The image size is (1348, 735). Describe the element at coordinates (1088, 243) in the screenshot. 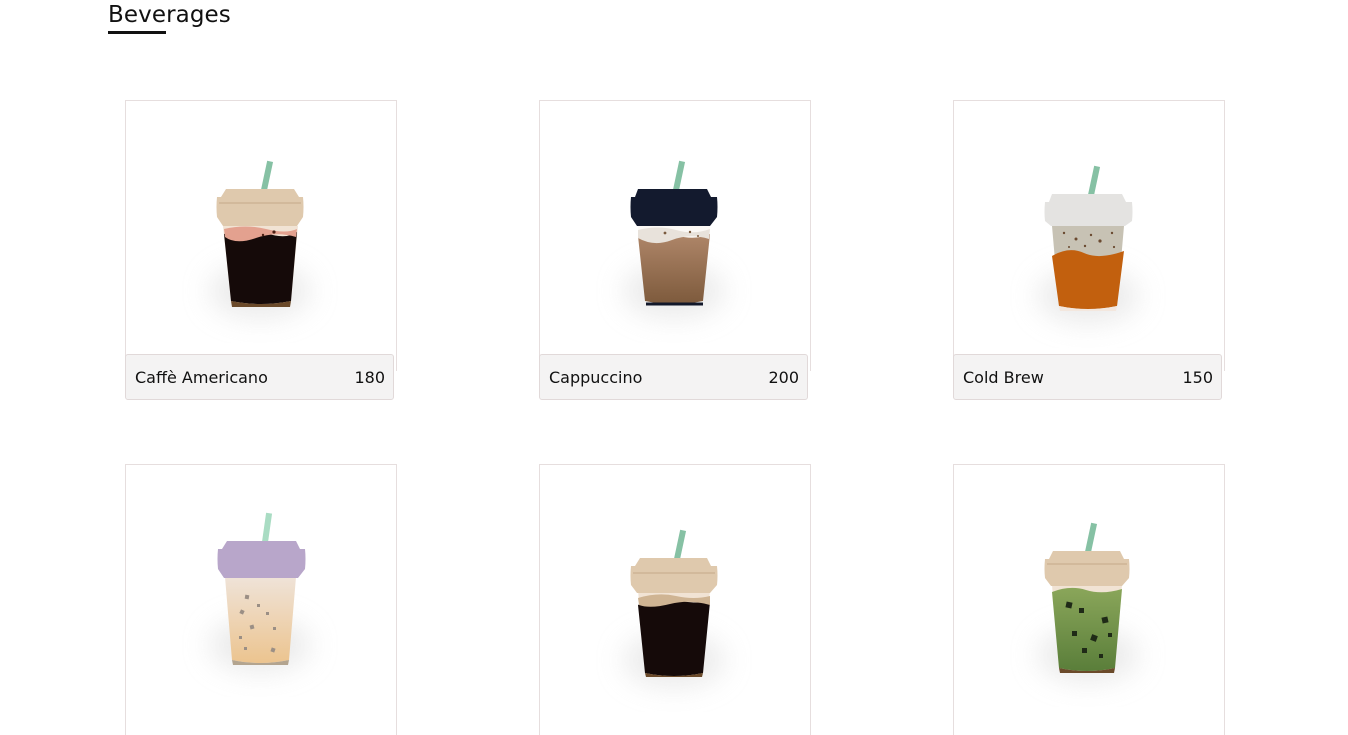

I see `cold-brew-cup-icon` at that location.